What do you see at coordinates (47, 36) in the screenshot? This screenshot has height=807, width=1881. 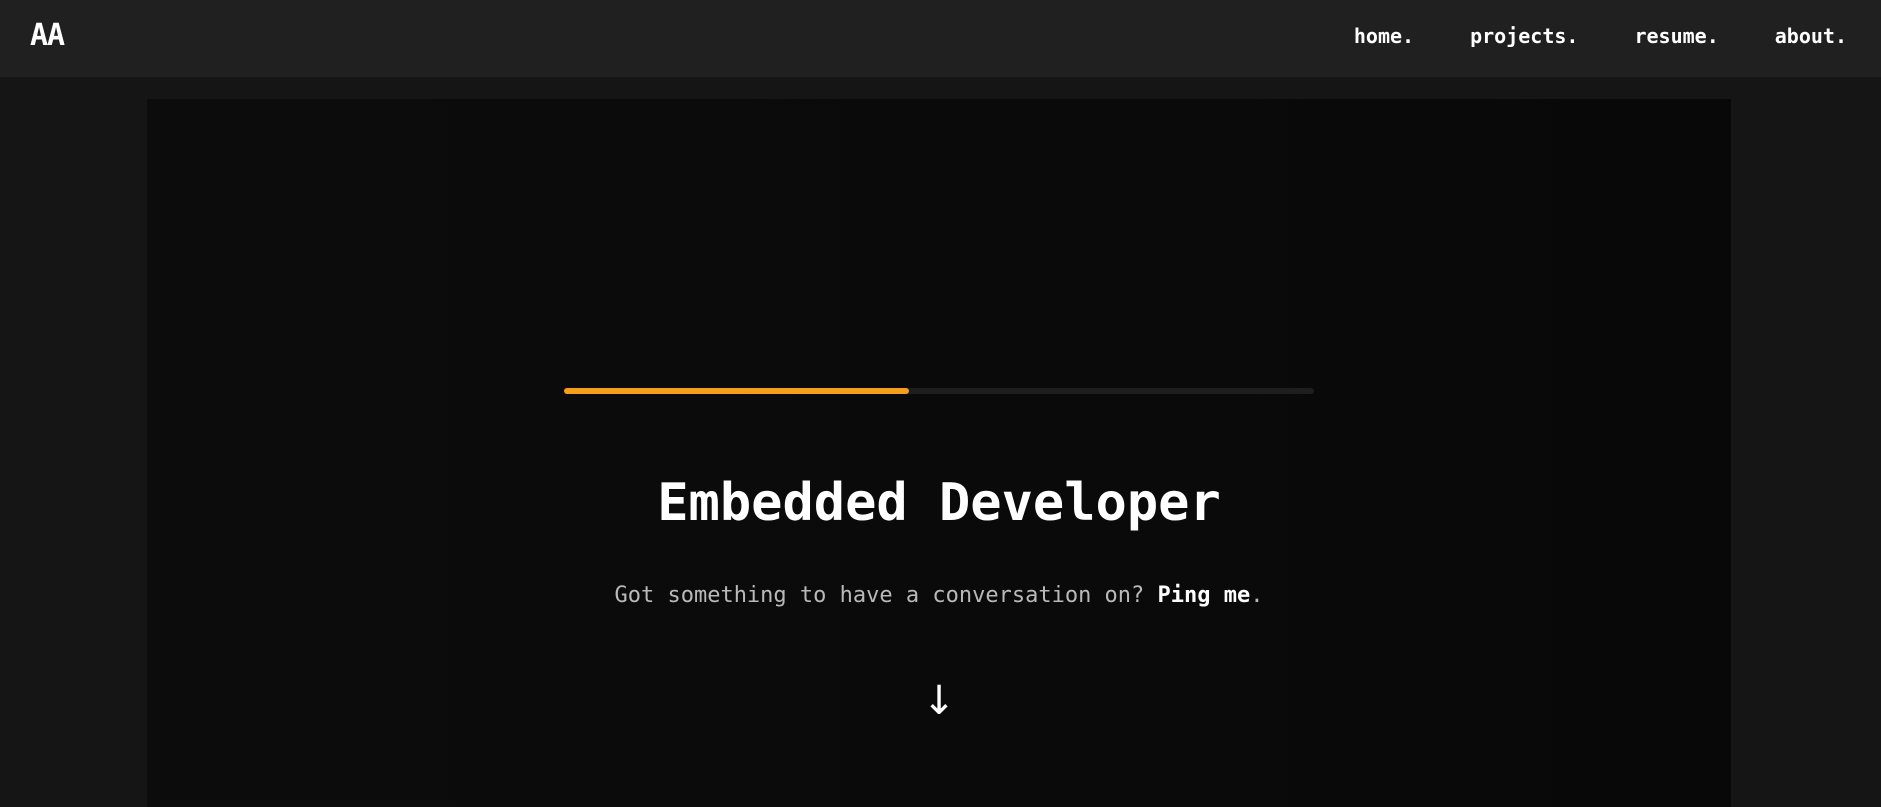 I see `site-logo: AA` at bounding box center [47, 36].